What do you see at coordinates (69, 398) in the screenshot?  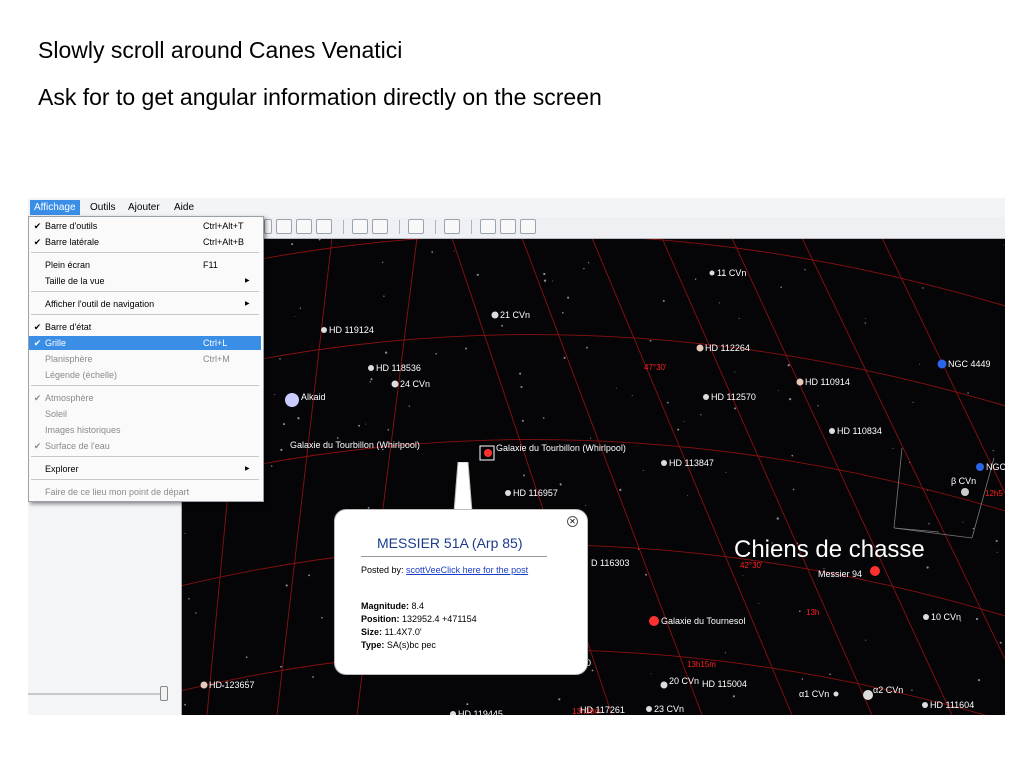 I see `menu-item-label: Atmosphère` at bounding box center [69, 398].